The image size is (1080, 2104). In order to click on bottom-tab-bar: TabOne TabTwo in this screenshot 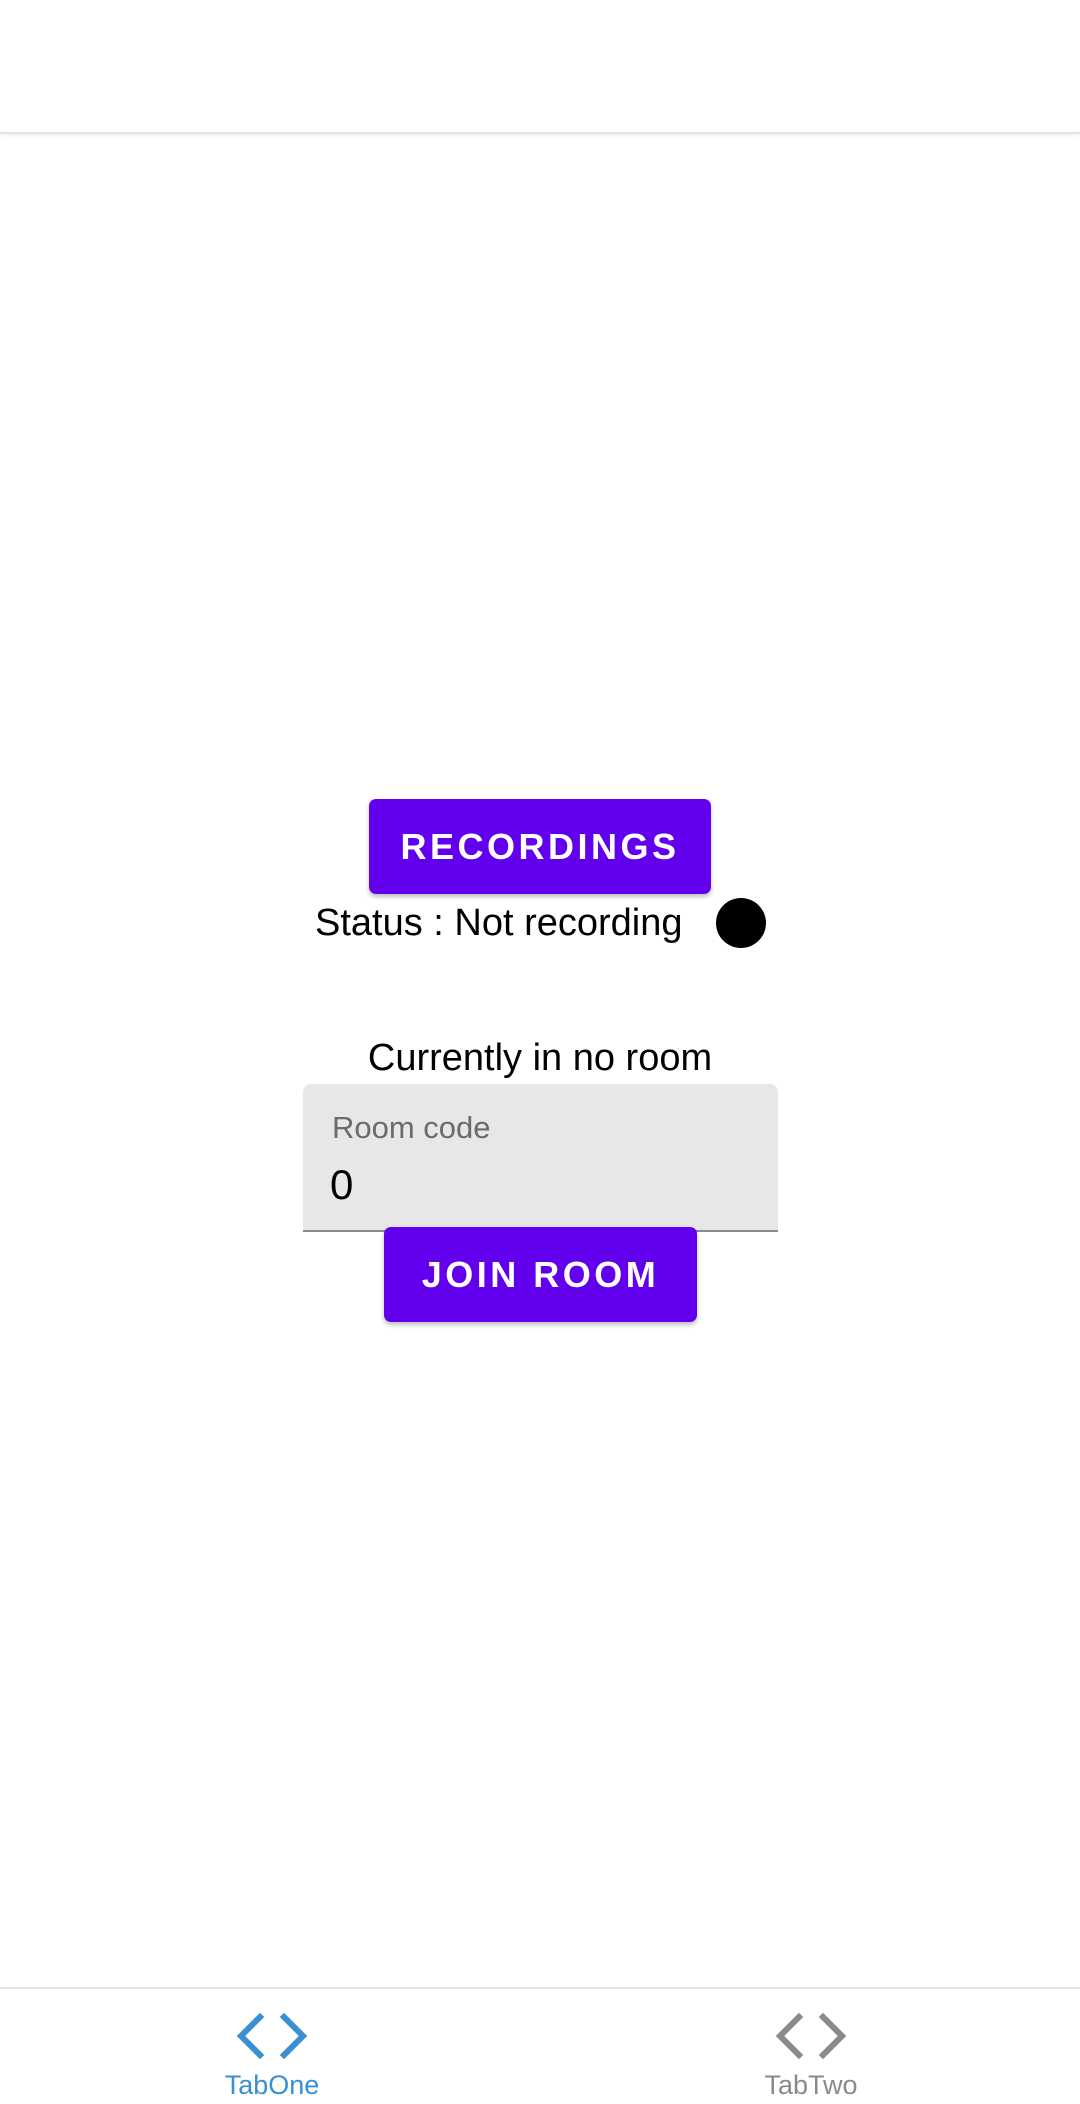, I will do `click(540, 2045)`.